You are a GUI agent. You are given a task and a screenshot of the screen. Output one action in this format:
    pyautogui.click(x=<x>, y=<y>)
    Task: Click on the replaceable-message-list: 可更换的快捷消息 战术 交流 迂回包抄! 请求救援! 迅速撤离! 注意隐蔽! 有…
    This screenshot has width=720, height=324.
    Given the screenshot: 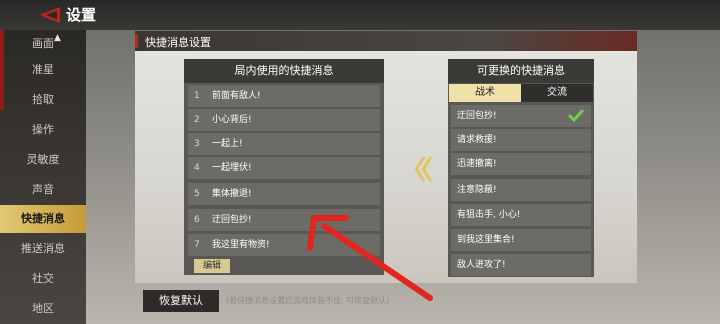 What is the action you would take?
    pyautogui.click(x=521, y=168)
    